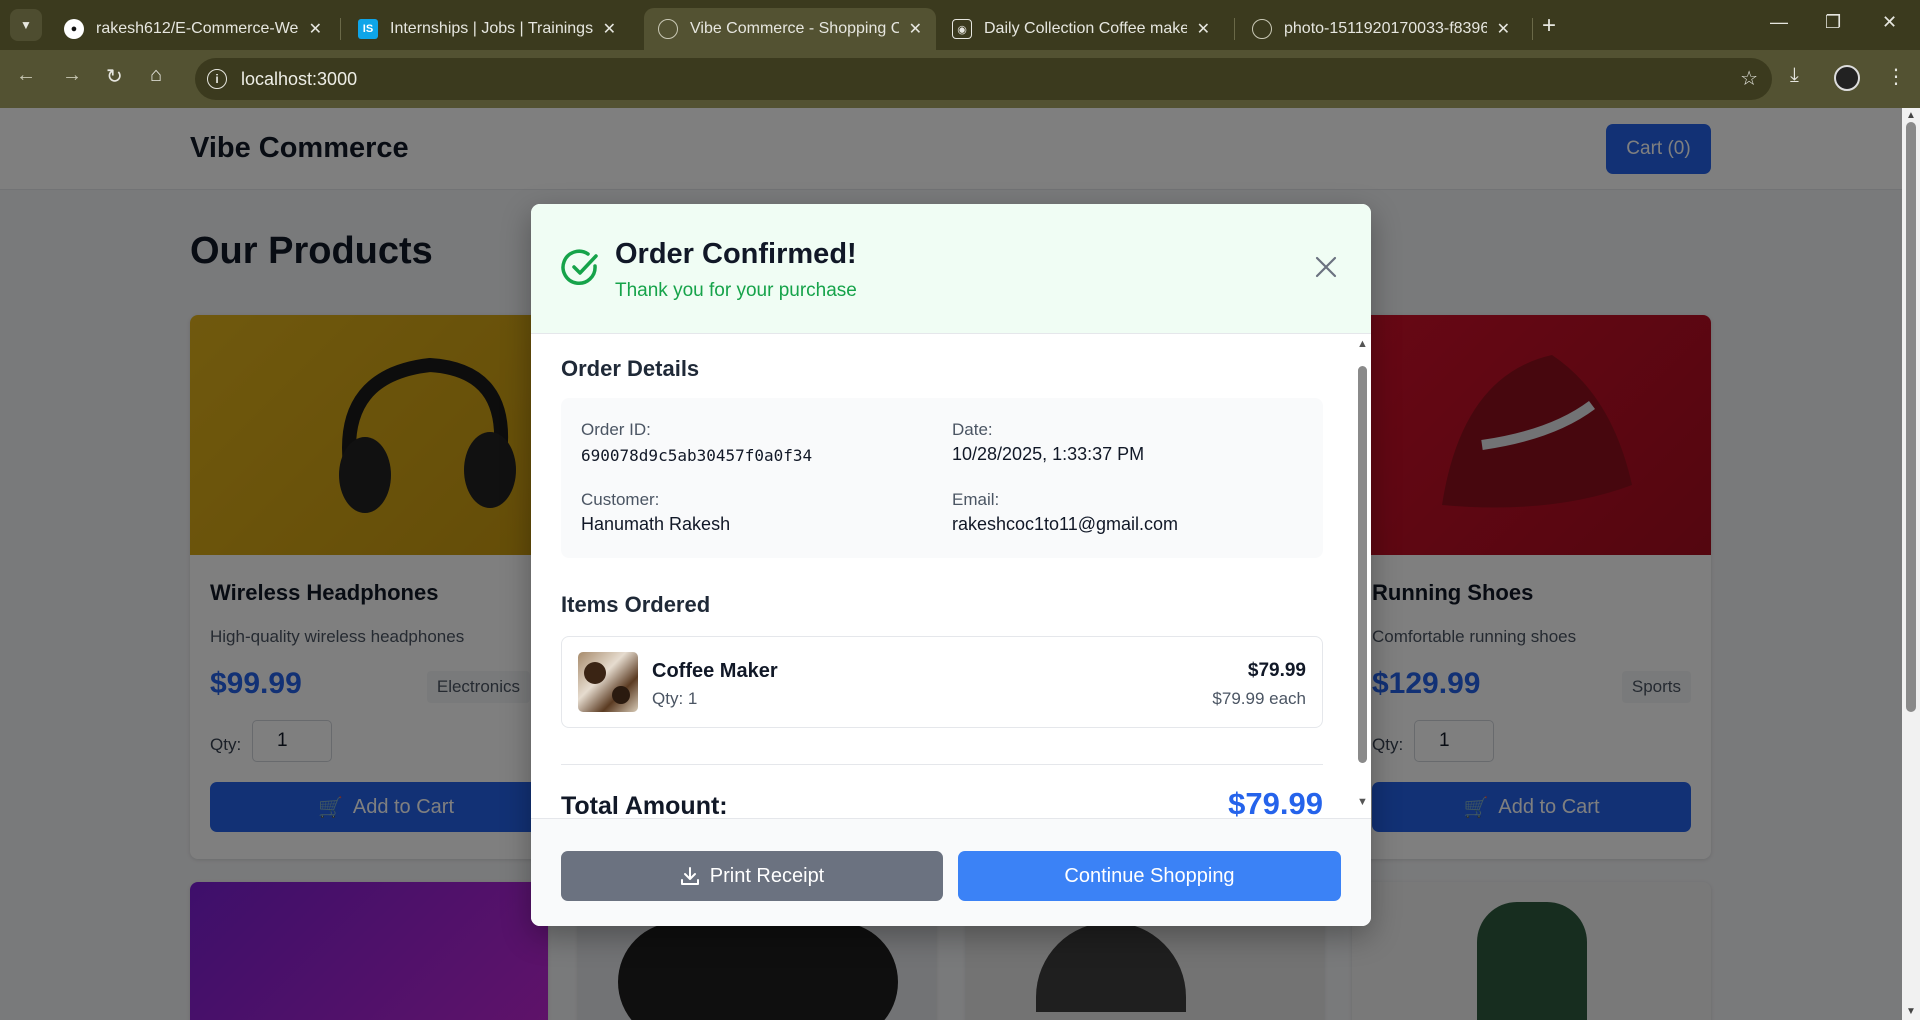  What do you see at coordinates (630, 368) in the screenshot?
I see `order-details-heading: Order Details` at bounding box center [630, 368].